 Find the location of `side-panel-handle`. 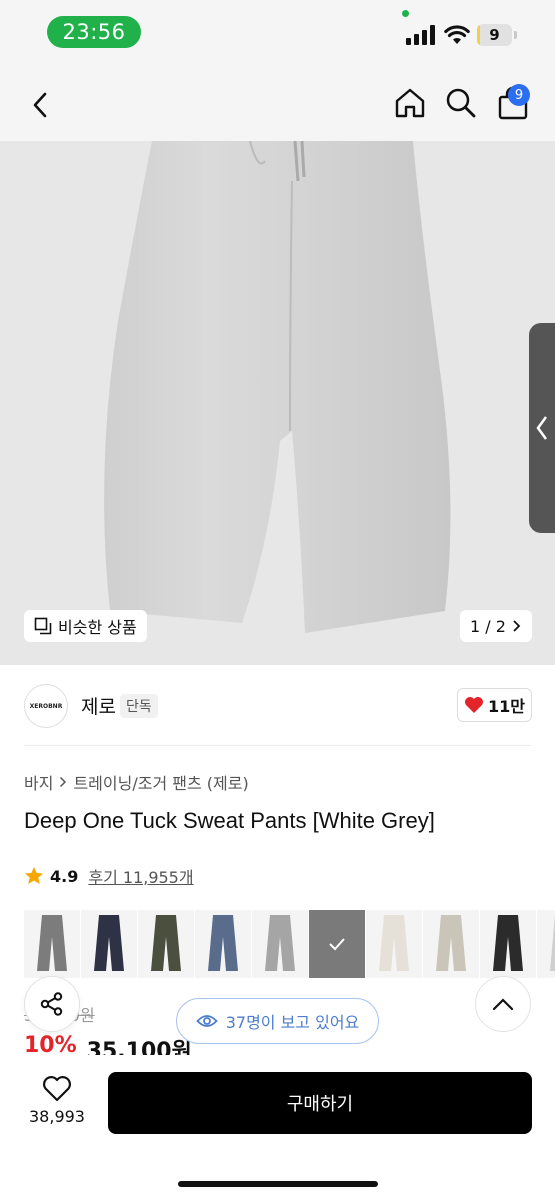

side-panel-handle is located at coordinates (542, 428).